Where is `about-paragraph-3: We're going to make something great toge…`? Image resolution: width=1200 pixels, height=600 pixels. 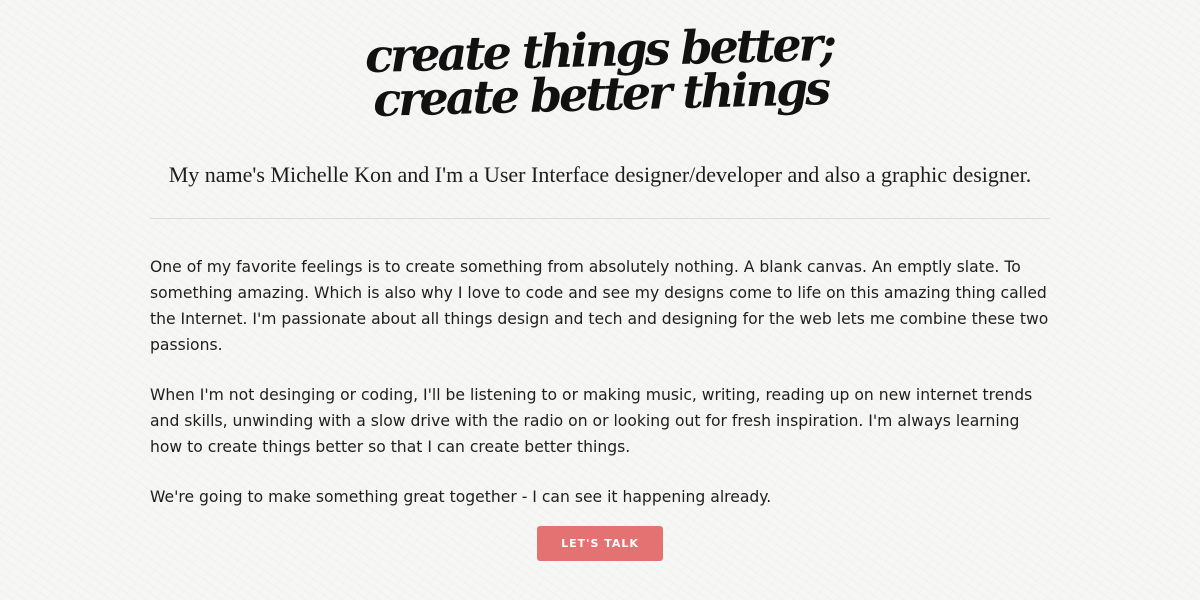 about-paragraph-3: We're going to make something great toge… is located at coordinates (461, 497).